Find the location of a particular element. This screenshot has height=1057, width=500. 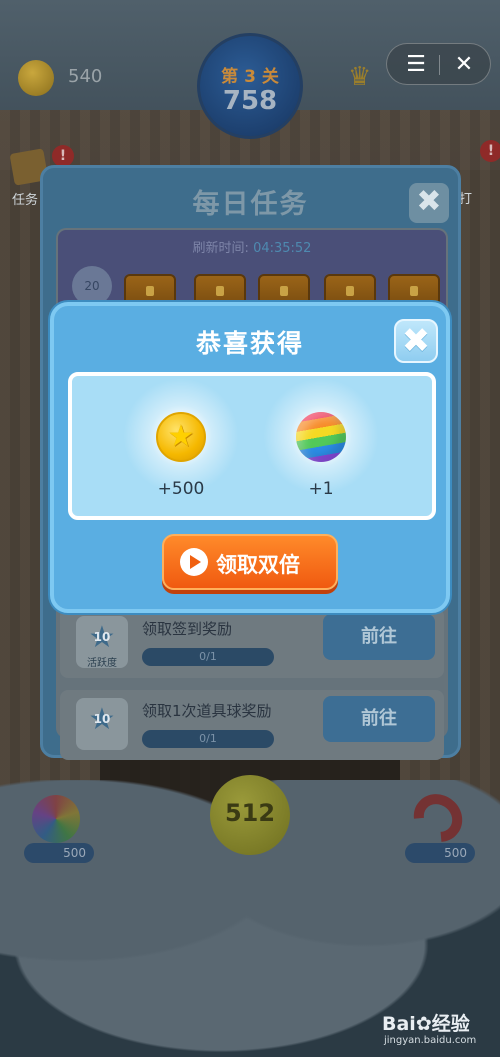

side-button-label: 任务 is located at coordinates (25, 200).